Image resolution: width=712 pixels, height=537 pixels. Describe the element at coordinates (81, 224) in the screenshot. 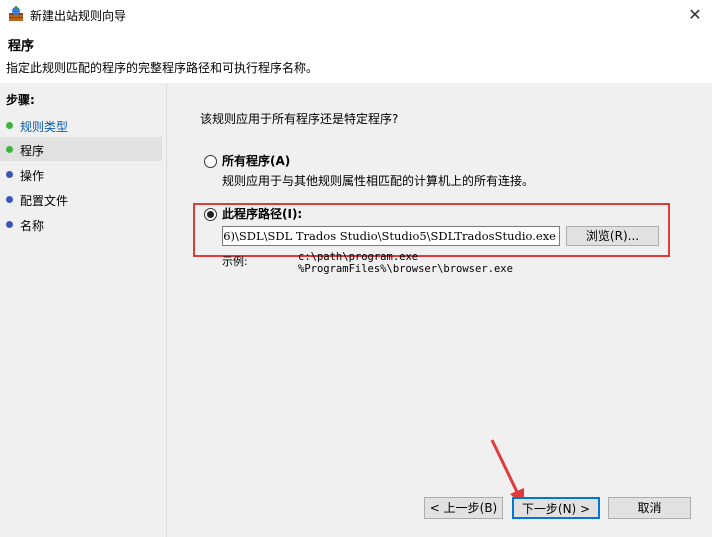

I see `step-name: 名称` at that location.